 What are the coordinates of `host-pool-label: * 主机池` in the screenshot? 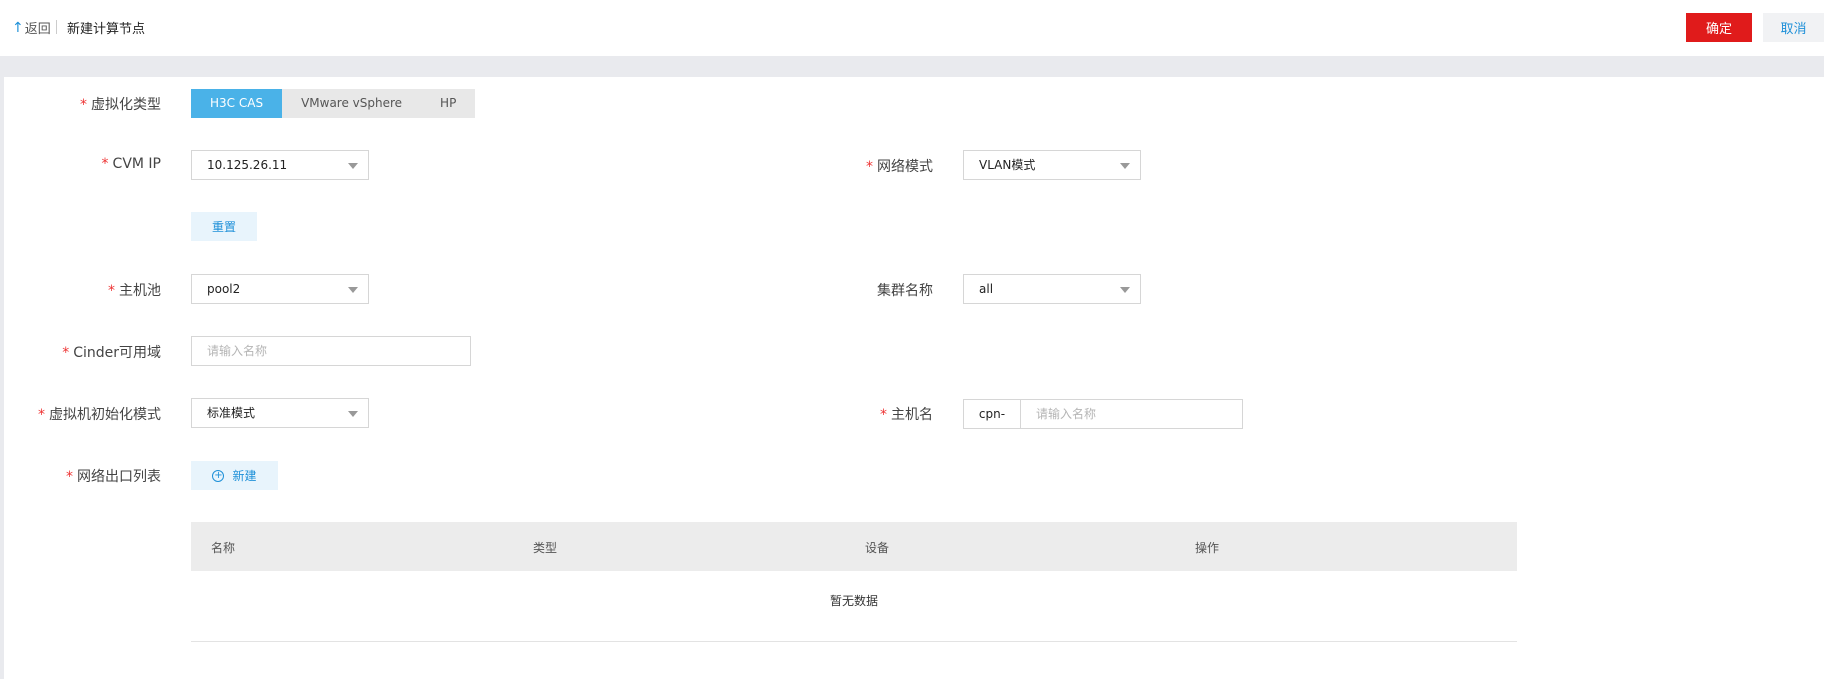 It's located at (134, 291).